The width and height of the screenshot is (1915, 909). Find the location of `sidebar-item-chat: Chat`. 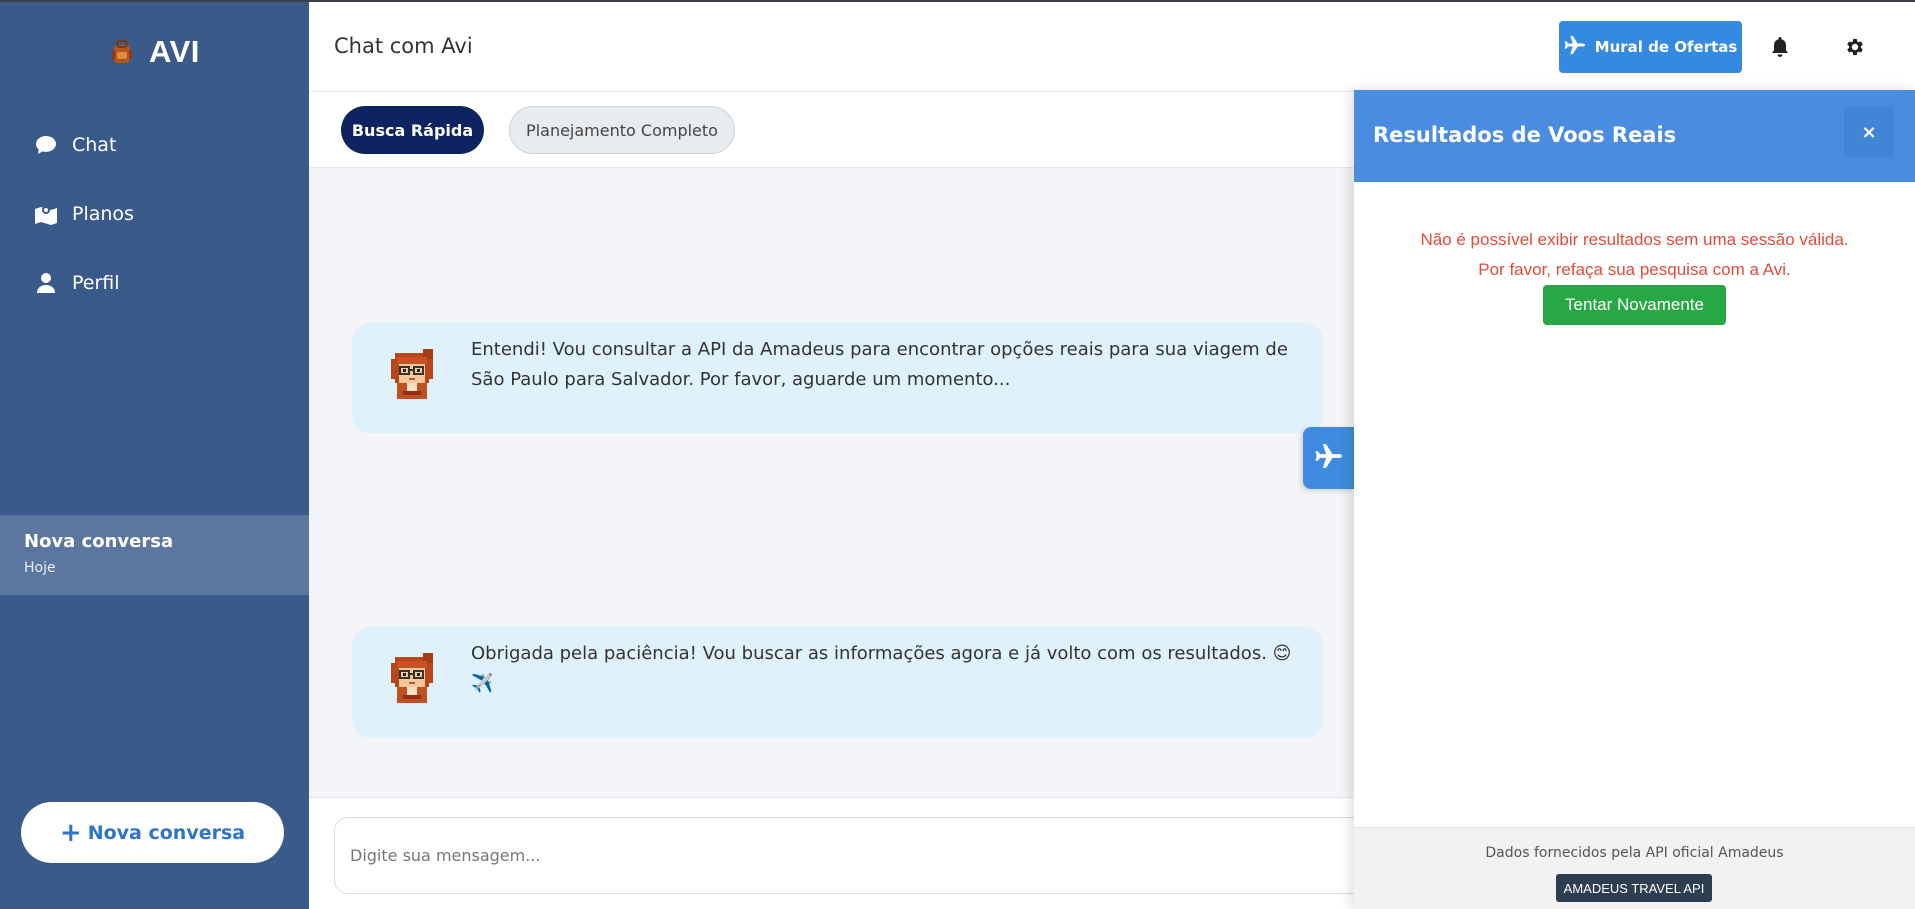

sidebar-item-chat: Chat is located at coordinates (154, 144).